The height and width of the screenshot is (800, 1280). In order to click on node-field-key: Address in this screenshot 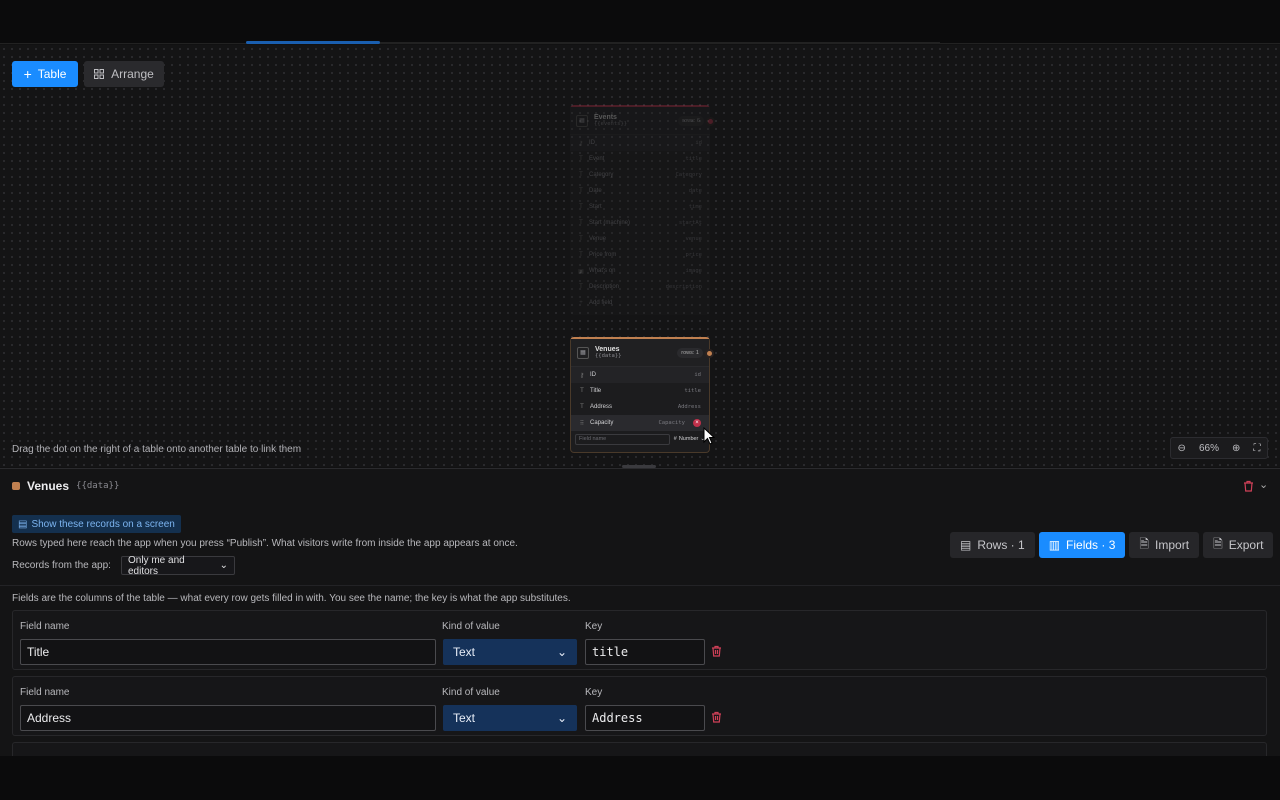, I will do `click(689, 407)`.